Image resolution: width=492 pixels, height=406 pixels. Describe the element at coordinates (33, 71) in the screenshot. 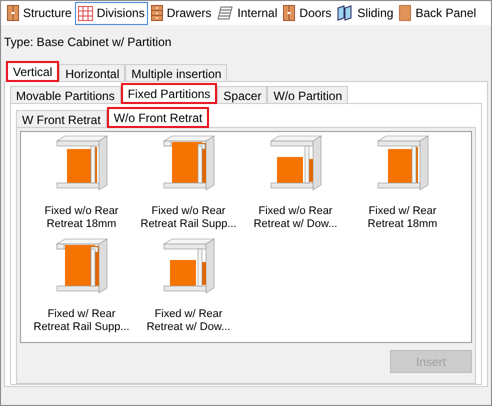

I see `tab: Vertical` at that location.